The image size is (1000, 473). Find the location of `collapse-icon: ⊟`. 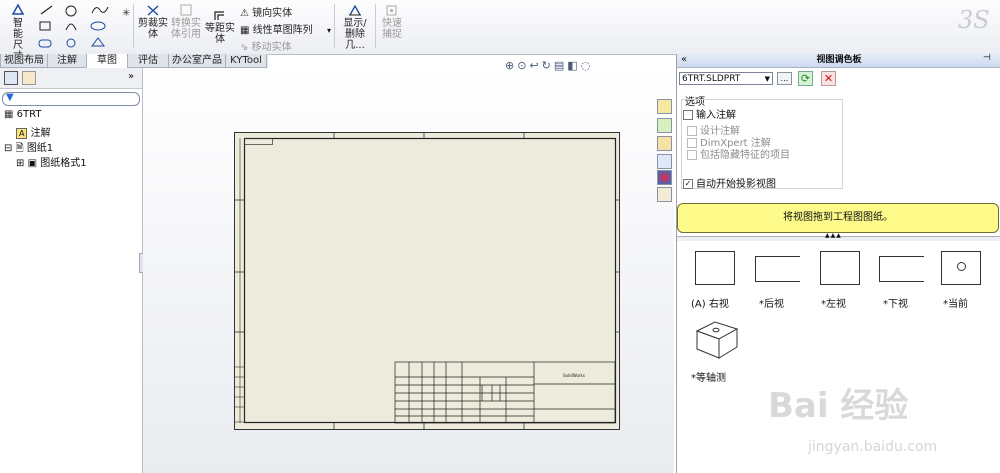

collapse-icon: ⊟ is located at coordinates (8, 148).